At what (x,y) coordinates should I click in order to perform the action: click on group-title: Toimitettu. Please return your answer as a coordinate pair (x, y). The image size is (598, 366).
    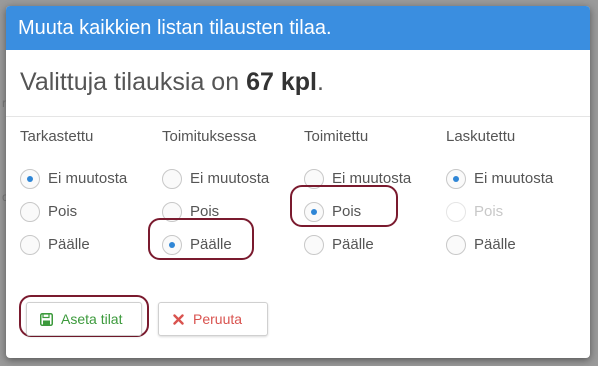
    Looking at the image, I should click on (336, 136).